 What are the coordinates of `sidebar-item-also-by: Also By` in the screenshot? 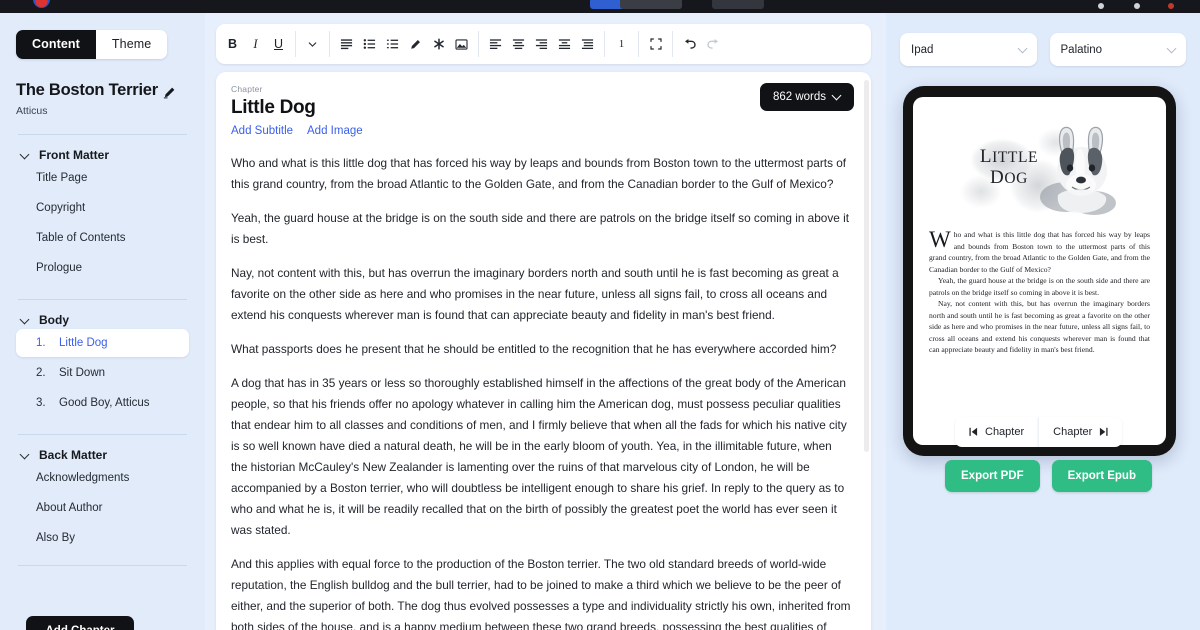 It's located at (102, 538).